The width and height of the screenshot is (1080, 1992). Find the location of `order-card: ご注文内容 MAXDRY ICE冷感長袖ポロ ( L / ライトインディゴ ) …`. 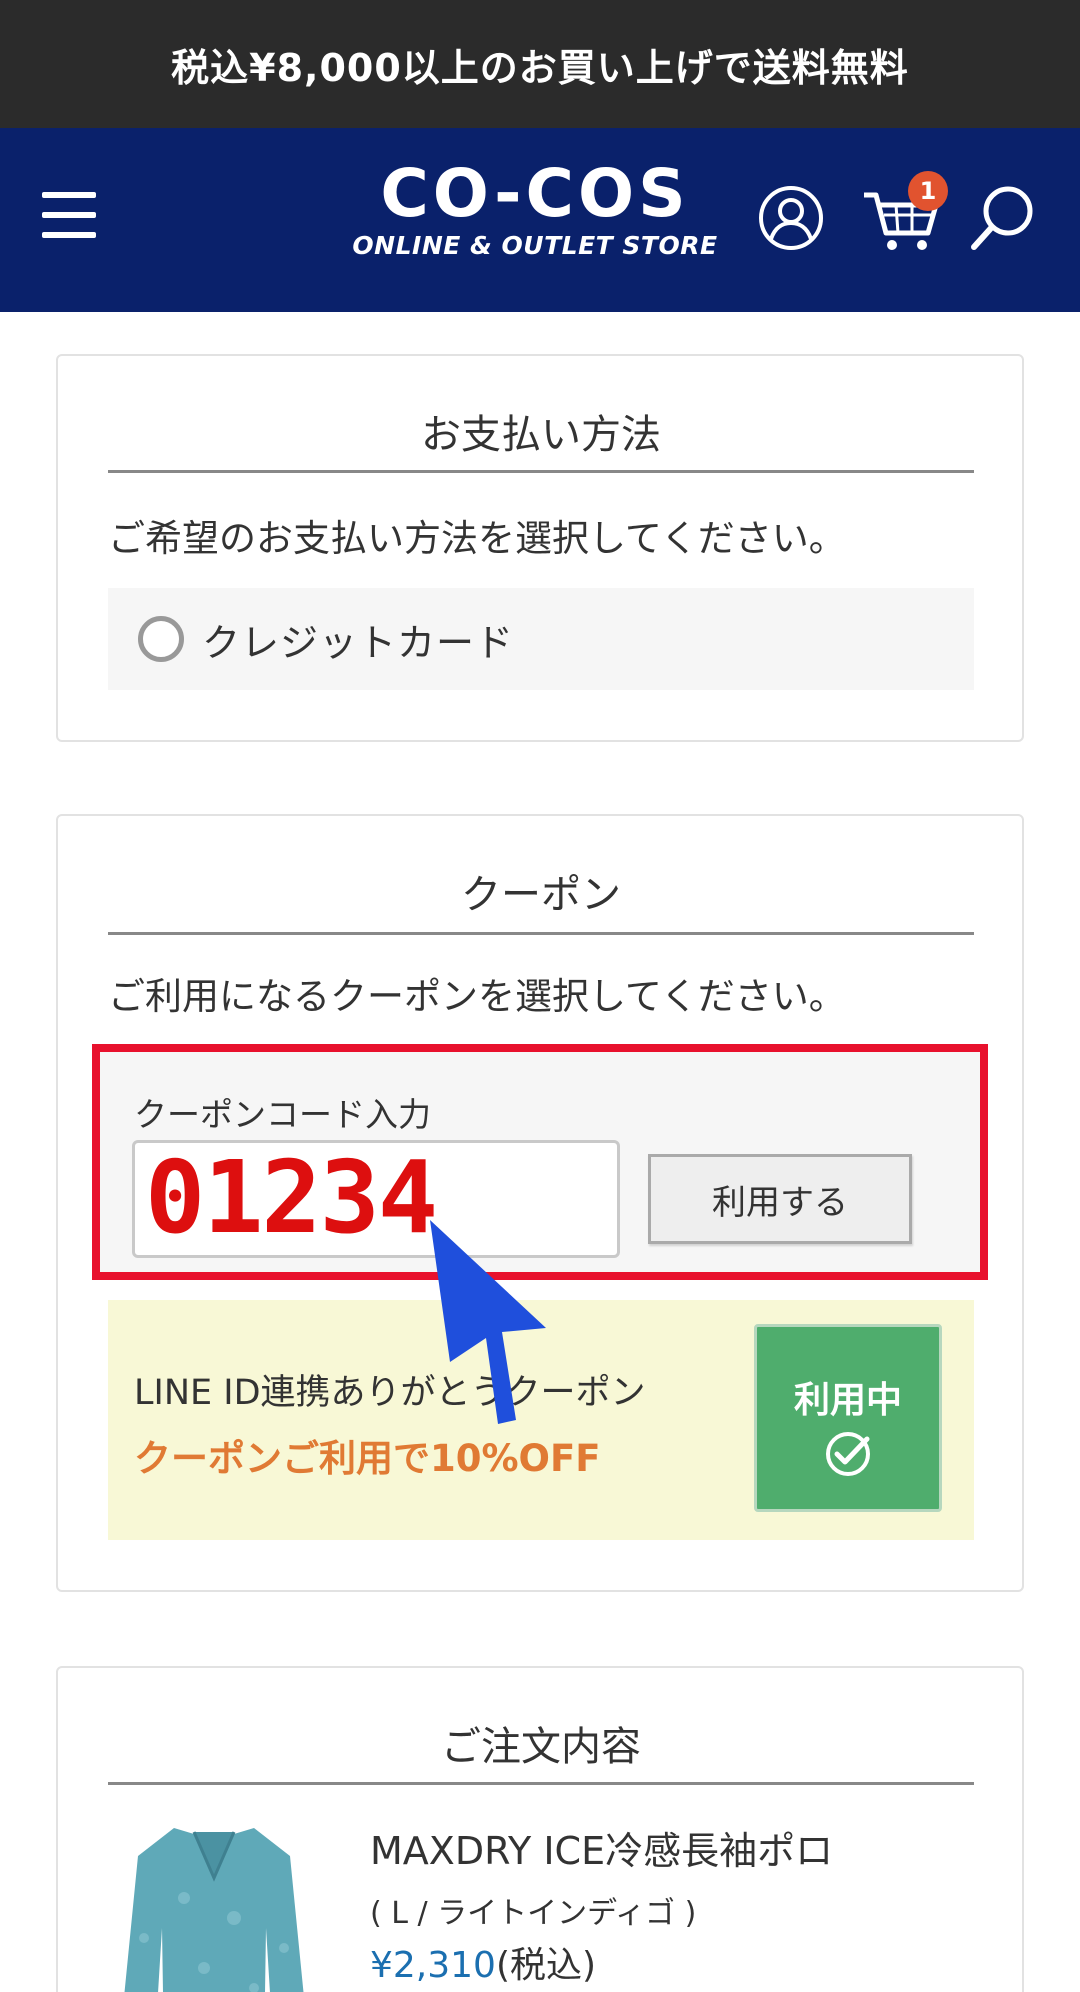

order-card: ご注文内容 MAXDRY ICE冷感長袖ポロ ( L / ライトインディゴ ) … is located at coordinates (540, 1829).